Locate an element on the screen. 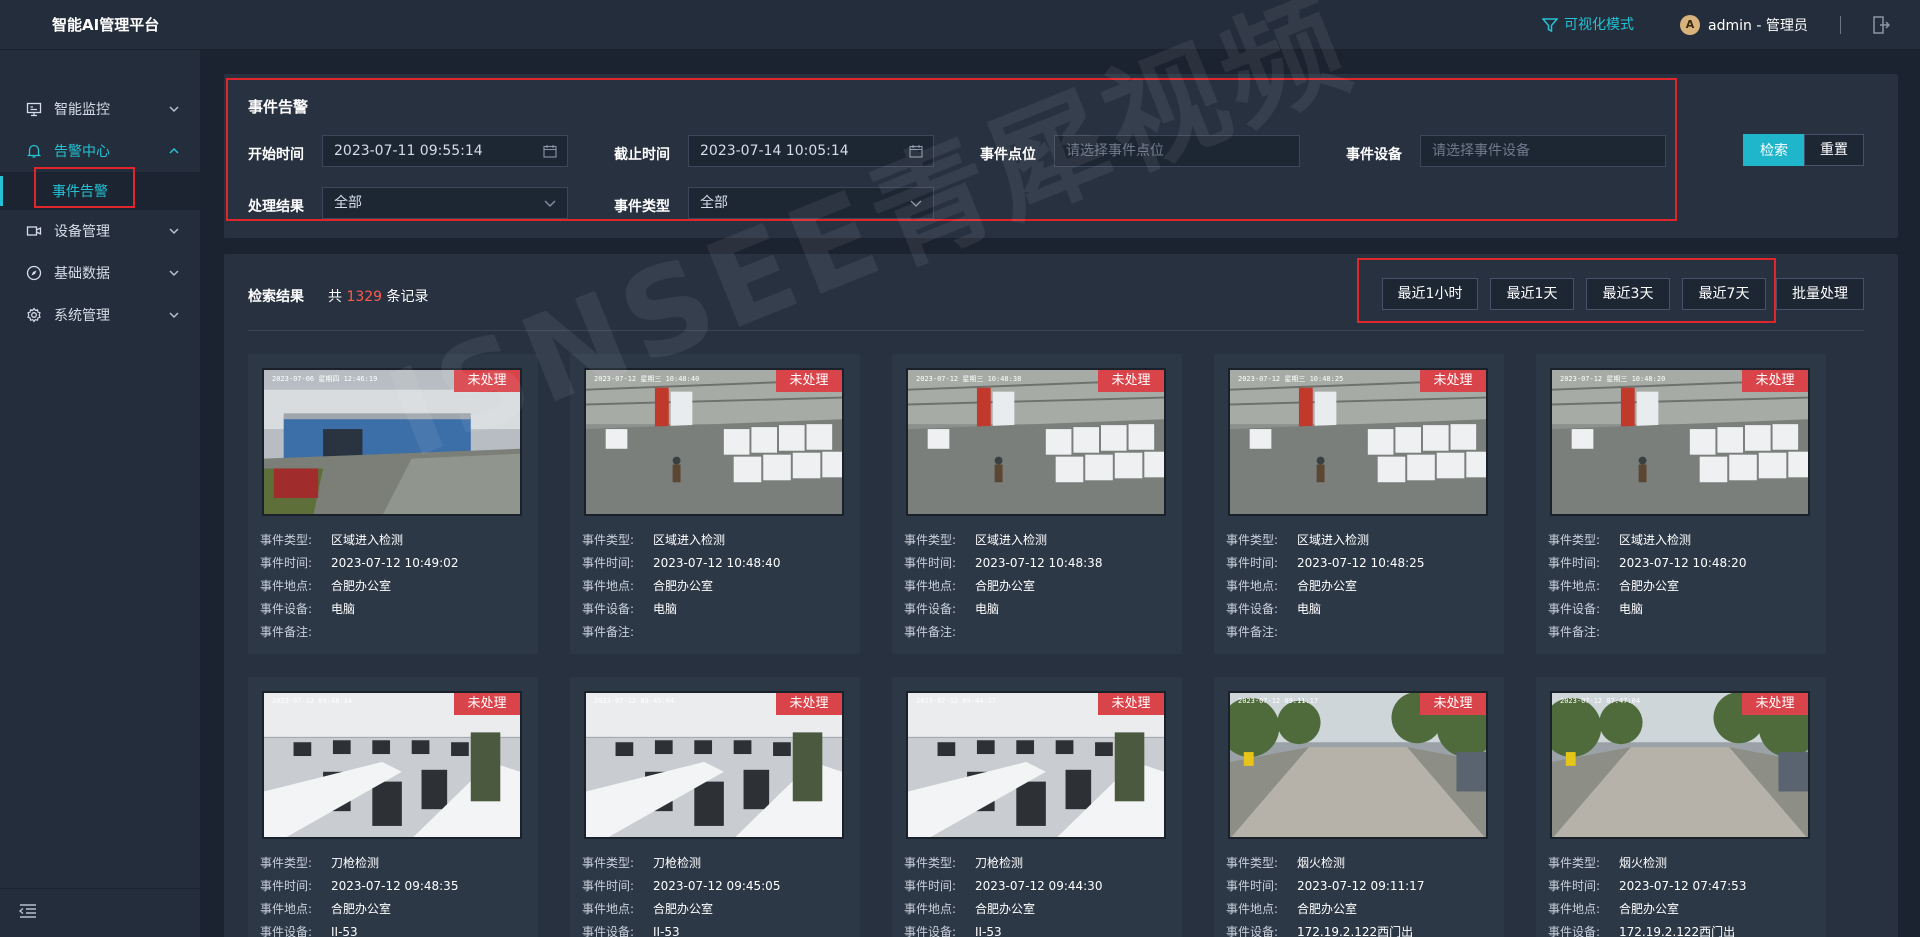  device-value: II-53 is located at coordinates (988, 930).